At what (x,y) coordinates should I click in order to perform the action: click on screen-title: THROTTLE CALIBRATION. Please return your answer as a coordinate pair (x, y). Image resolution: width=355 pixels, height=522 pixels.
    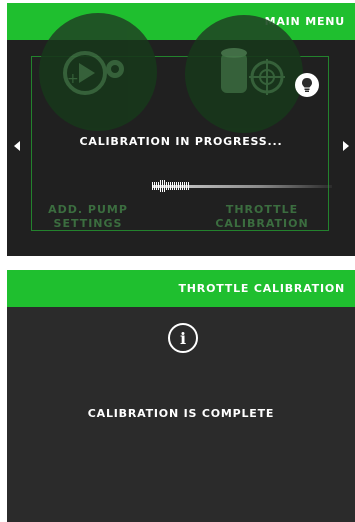
    Looking at the image, I should click on (261, 288).